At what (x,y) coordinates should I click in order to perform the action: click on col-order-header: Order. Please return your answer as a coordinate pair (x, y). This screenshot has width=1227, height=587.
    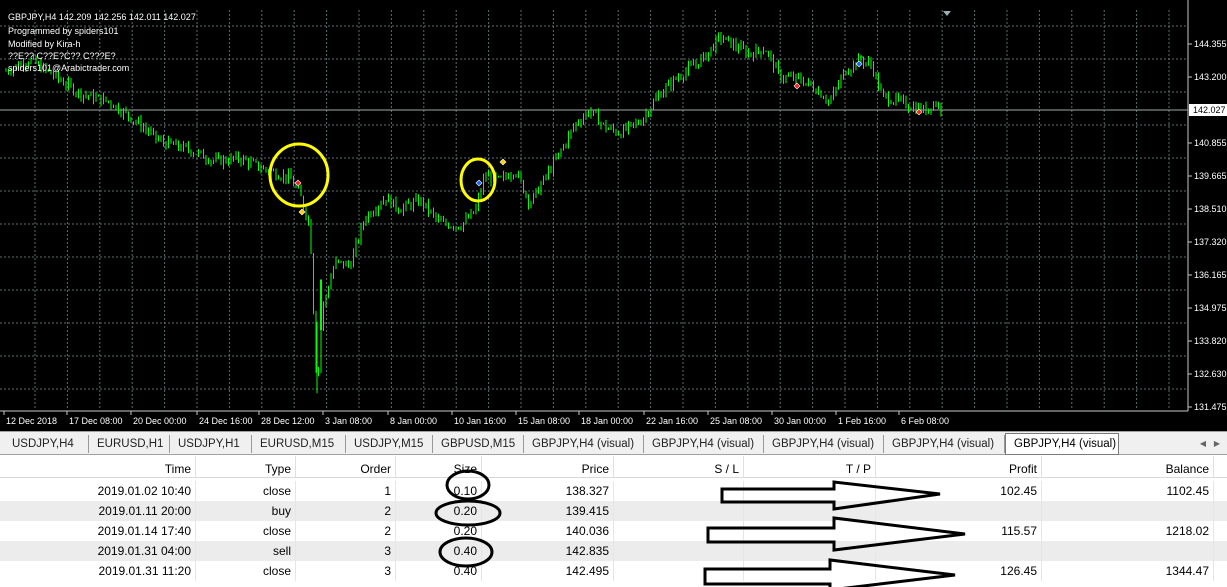
    Looking at the image, I should click on (346, 467).